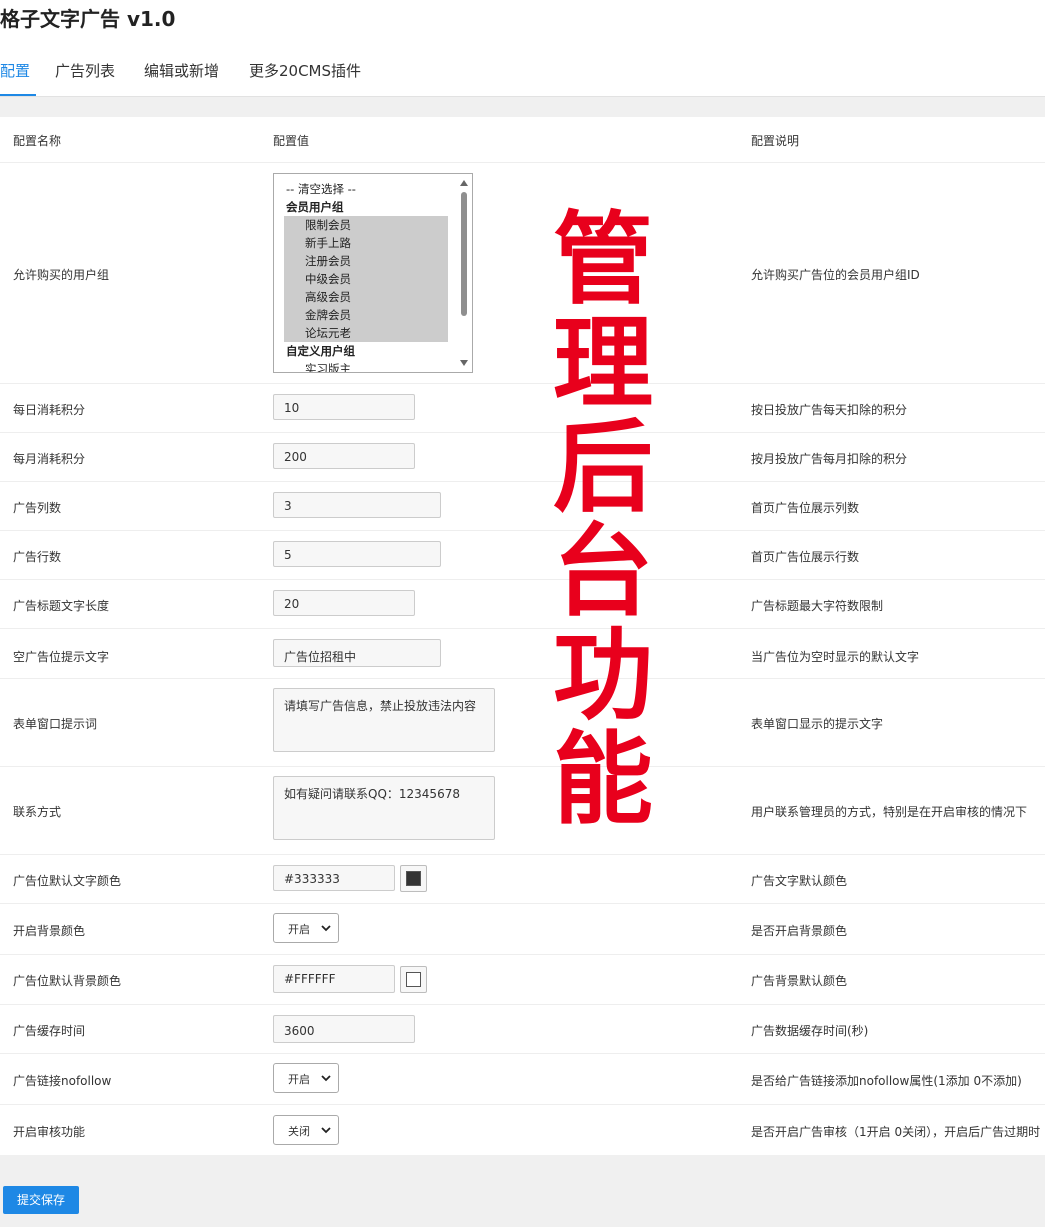 The image size is (1045, 1227). I want to click on active-tab-indicator, so click(18, 95).